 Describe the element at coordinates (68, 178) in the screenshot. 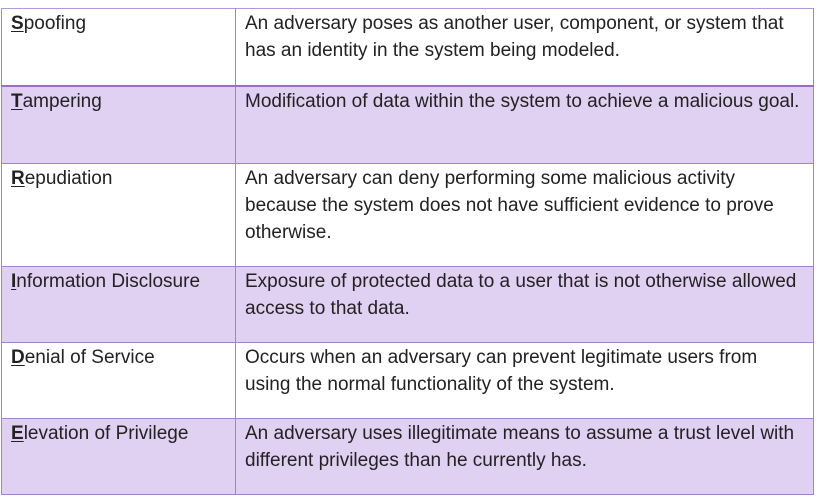

I see `threat-term-rest: epudiation` at that location.